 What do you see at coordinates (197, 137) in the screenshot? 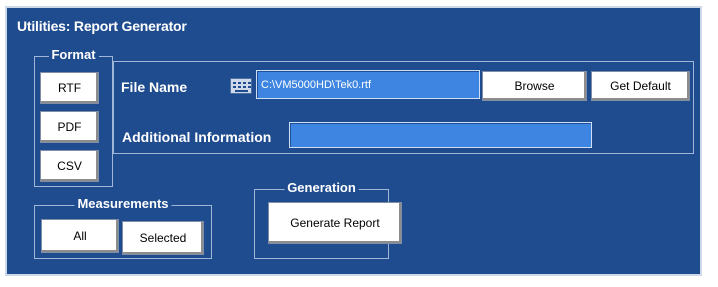
I see `additional-information-label: Additional Information` at bounding box center [197, 137].